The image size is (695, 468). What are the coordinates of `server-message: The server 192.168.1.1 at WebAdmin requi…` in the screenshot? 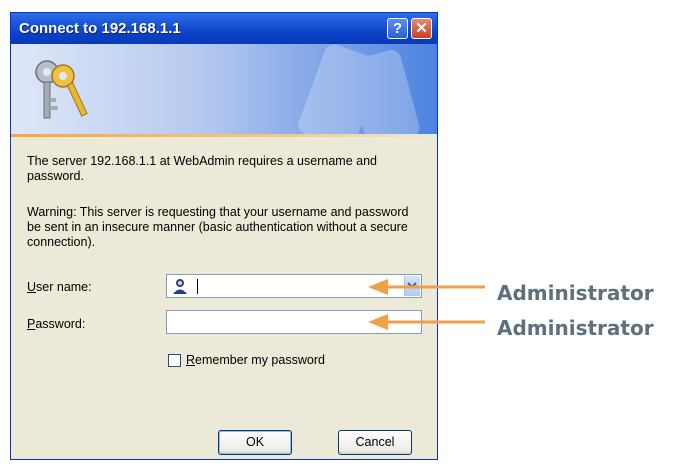 It's located at (202, 168).